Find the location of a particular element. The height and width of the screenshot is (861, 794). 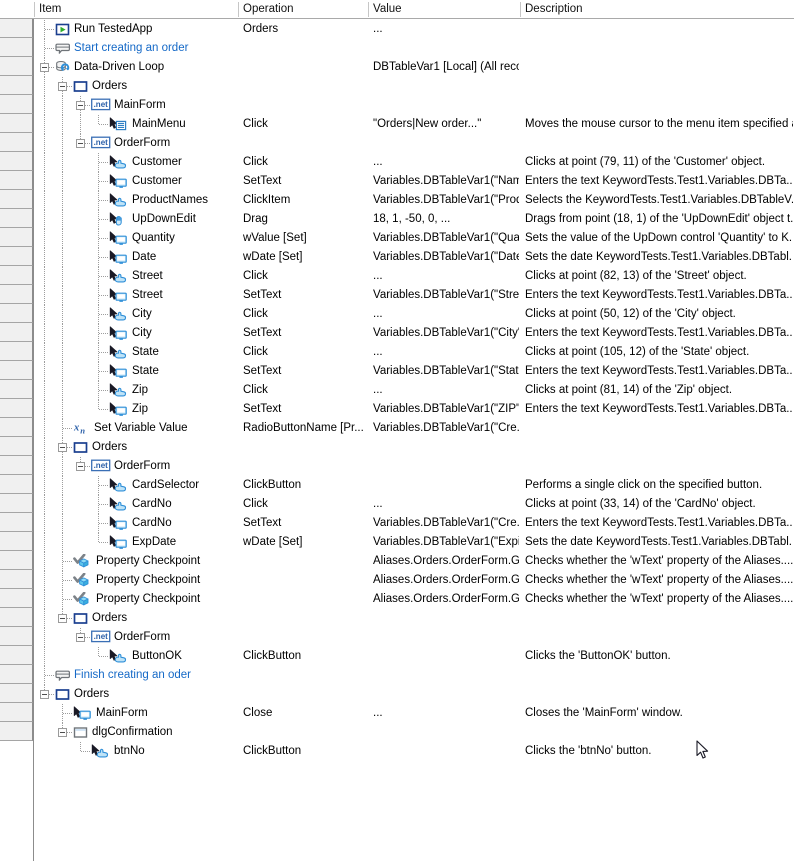

tree-item-label: OrderForm is located at coordinates (176, 143).